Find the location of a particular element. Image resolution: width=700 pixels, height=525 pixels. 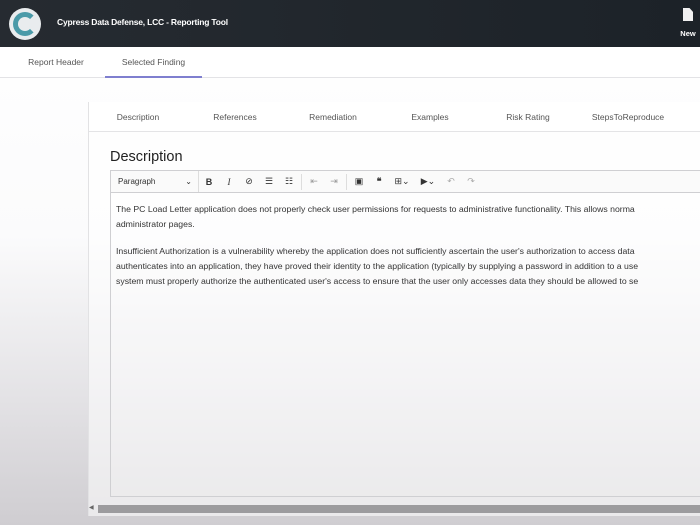

new-label: New is located at coordinates (688, 33).